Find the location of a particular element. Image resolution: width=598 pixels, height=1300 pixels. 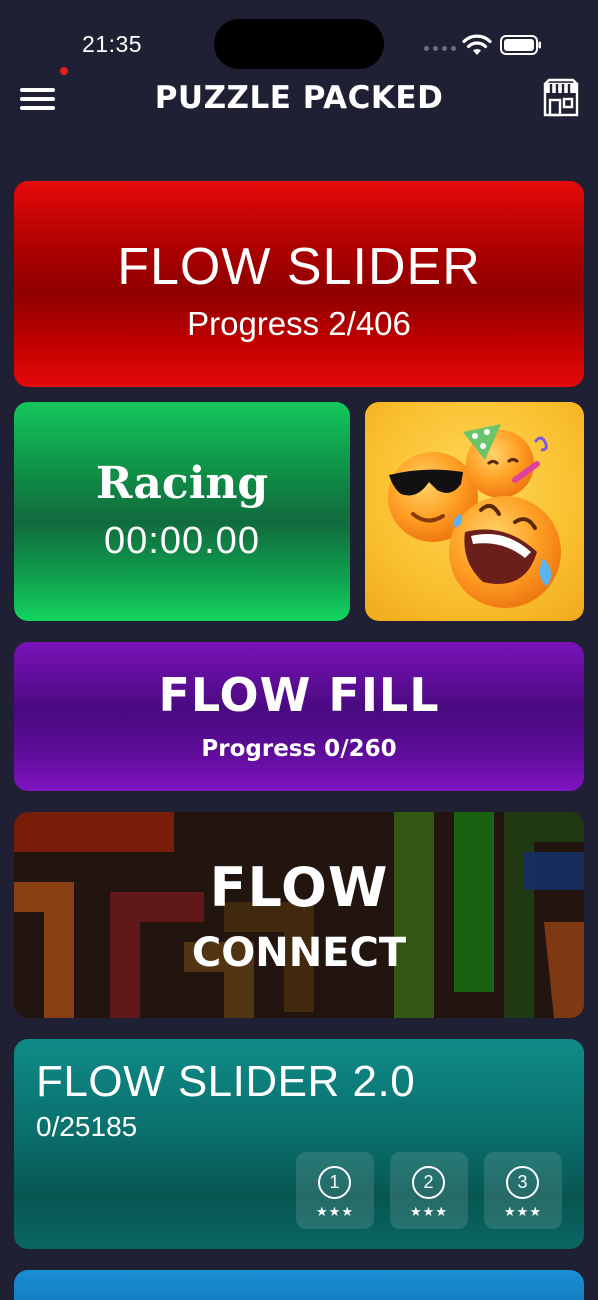

party-emoji-icon is located at coordinates (474, 516).